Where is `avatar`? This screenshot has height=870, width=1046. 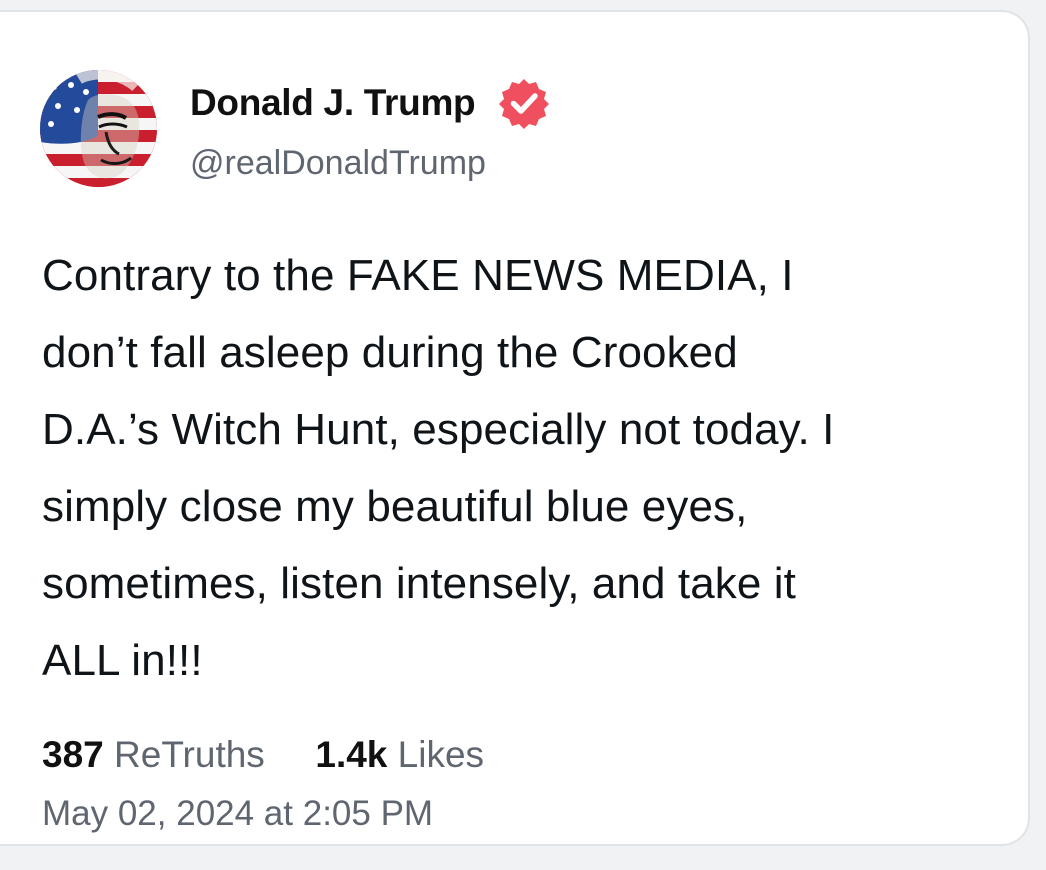 avatar is located at coordinates (98, 128).